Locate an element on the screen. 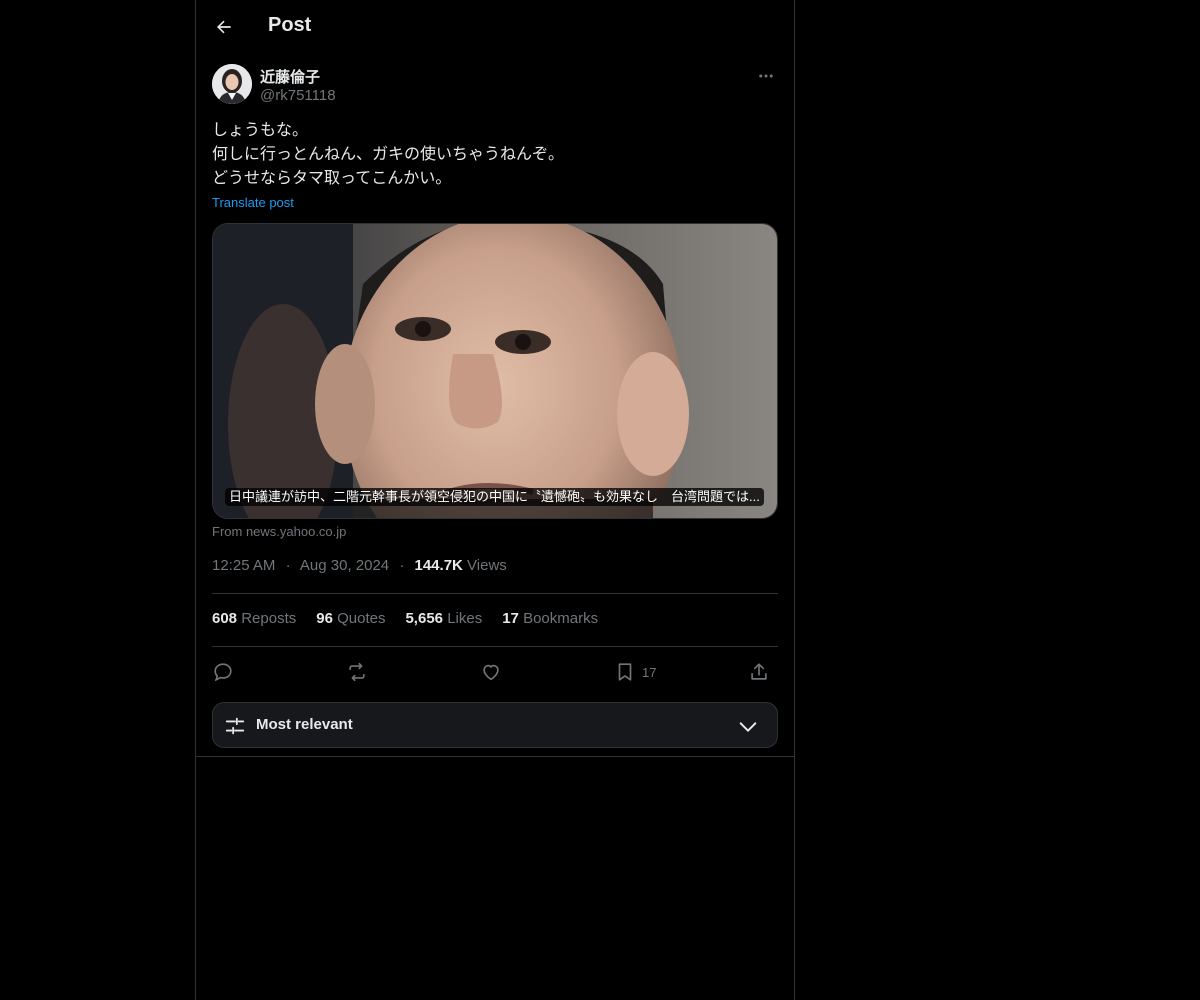 The image size is (1200, 1000). author-display-name: 近藤倫子 is located at coordinates (290, 76).